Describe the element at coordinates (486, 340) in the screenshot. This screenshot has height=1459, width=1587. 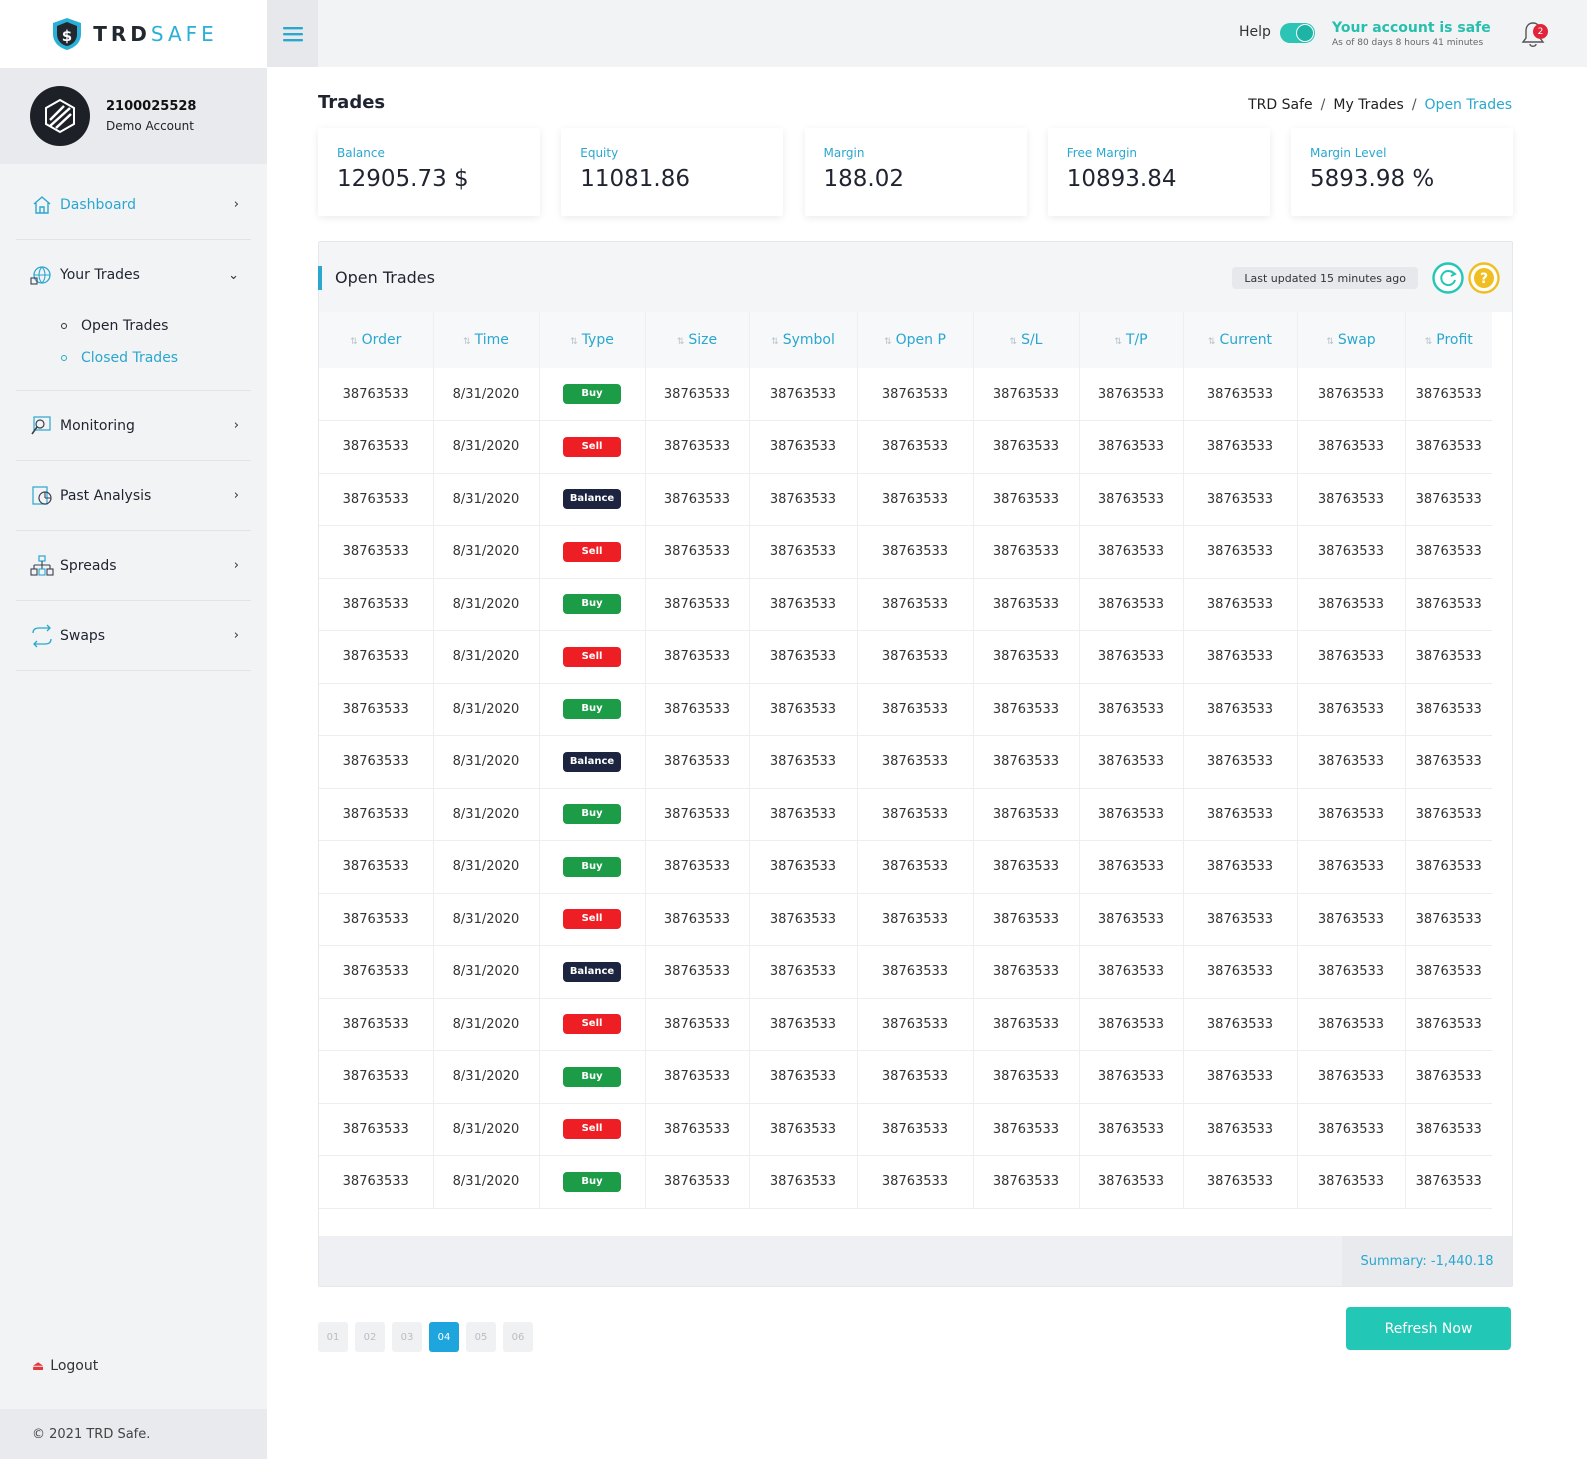
I see `column-header-time: ⇅ Time` at that location.